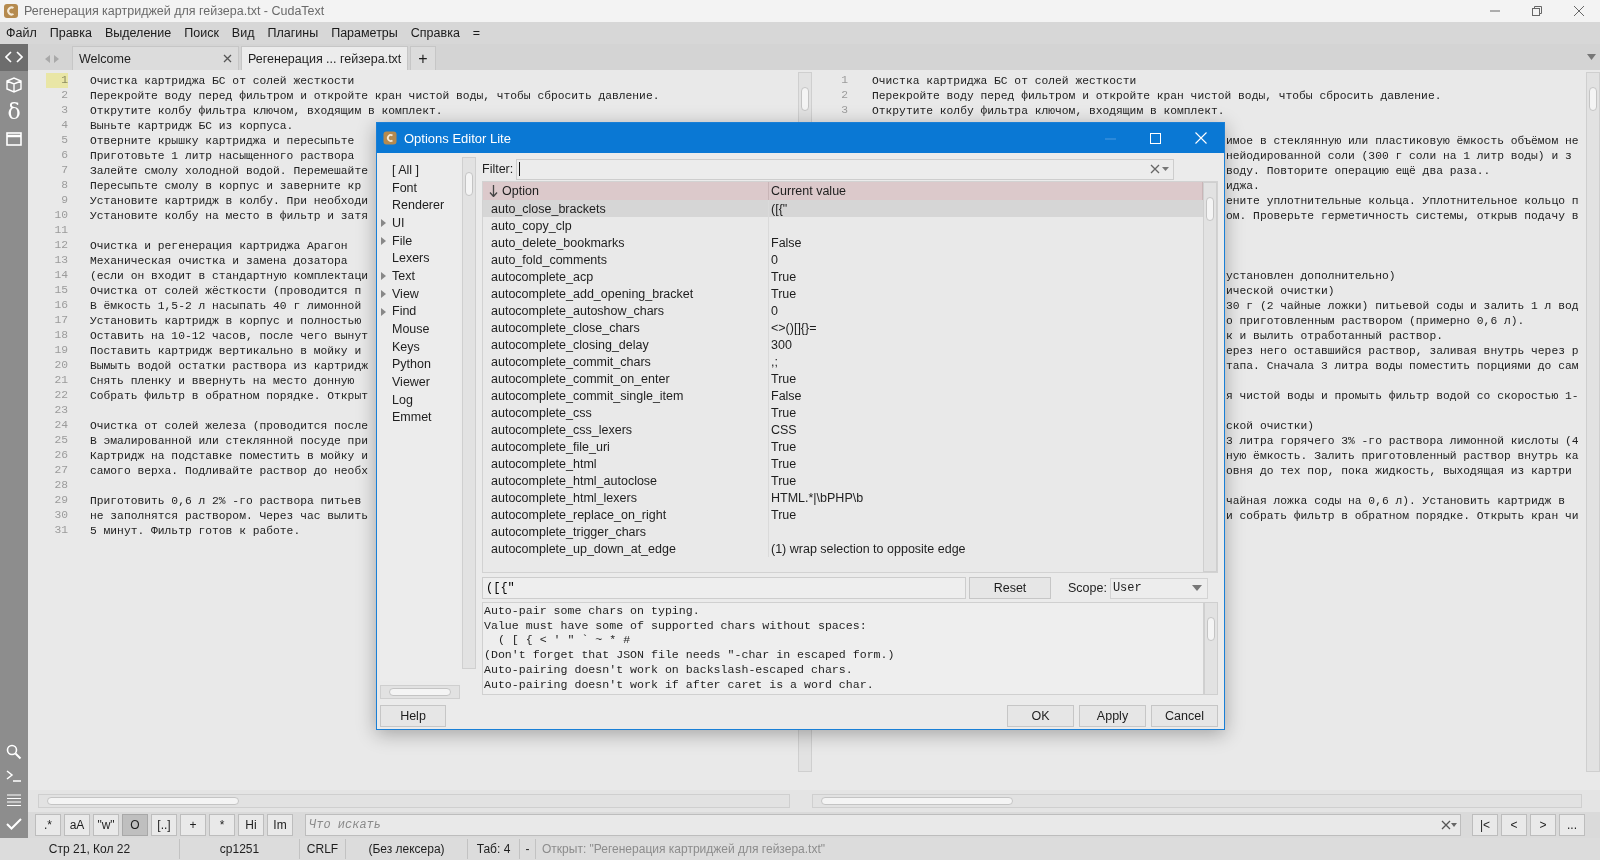  What do you see at coordinates (626, 191) in the screenshot?
I see `column-header: Option` at bounding box center [626, 191].